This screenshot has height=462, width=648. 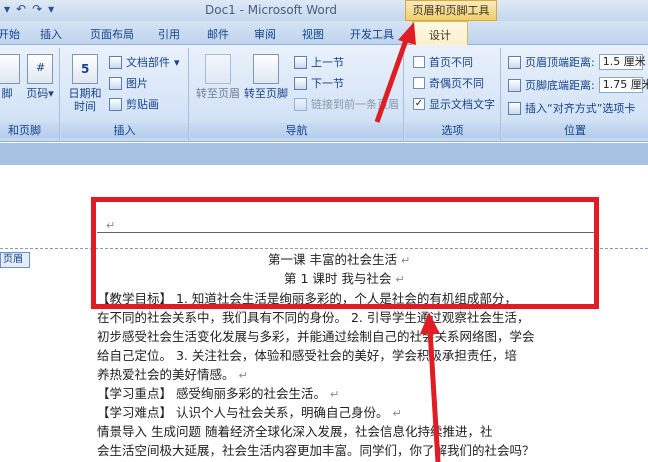 What do you see at coordinates (430, 387) in the screenshot?
I see `arrow-to-header-area` at bounding box center [430, 387].